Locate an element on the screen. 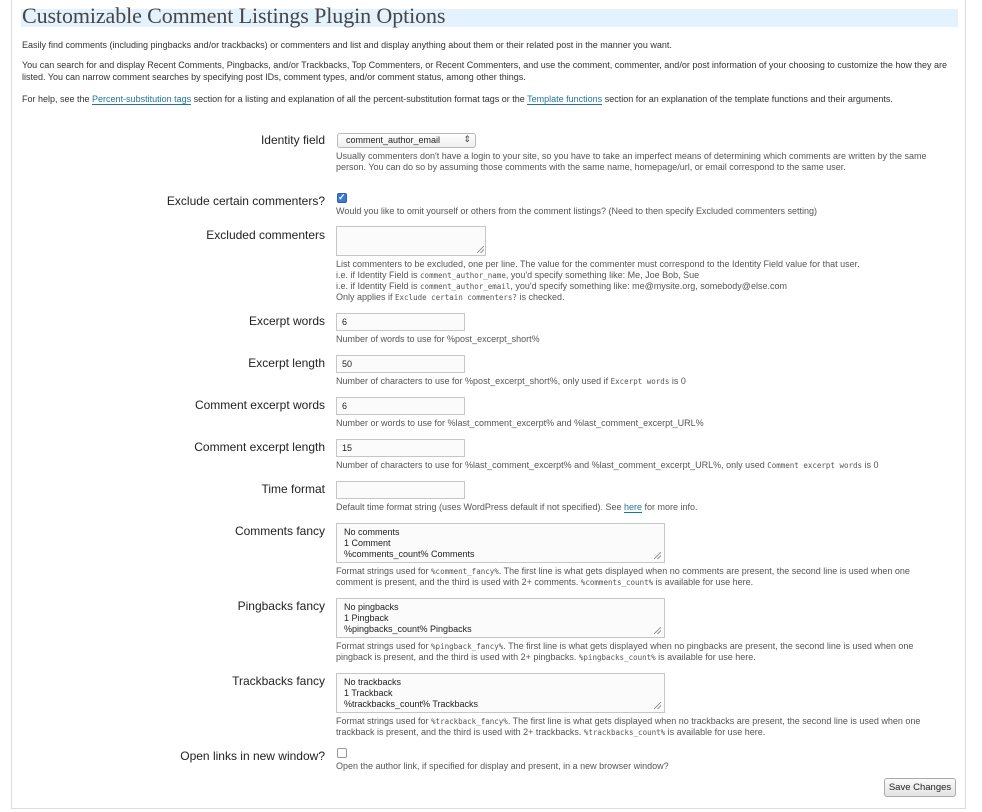  excluded-commenters-textarea is located at coordinates (411, 241).